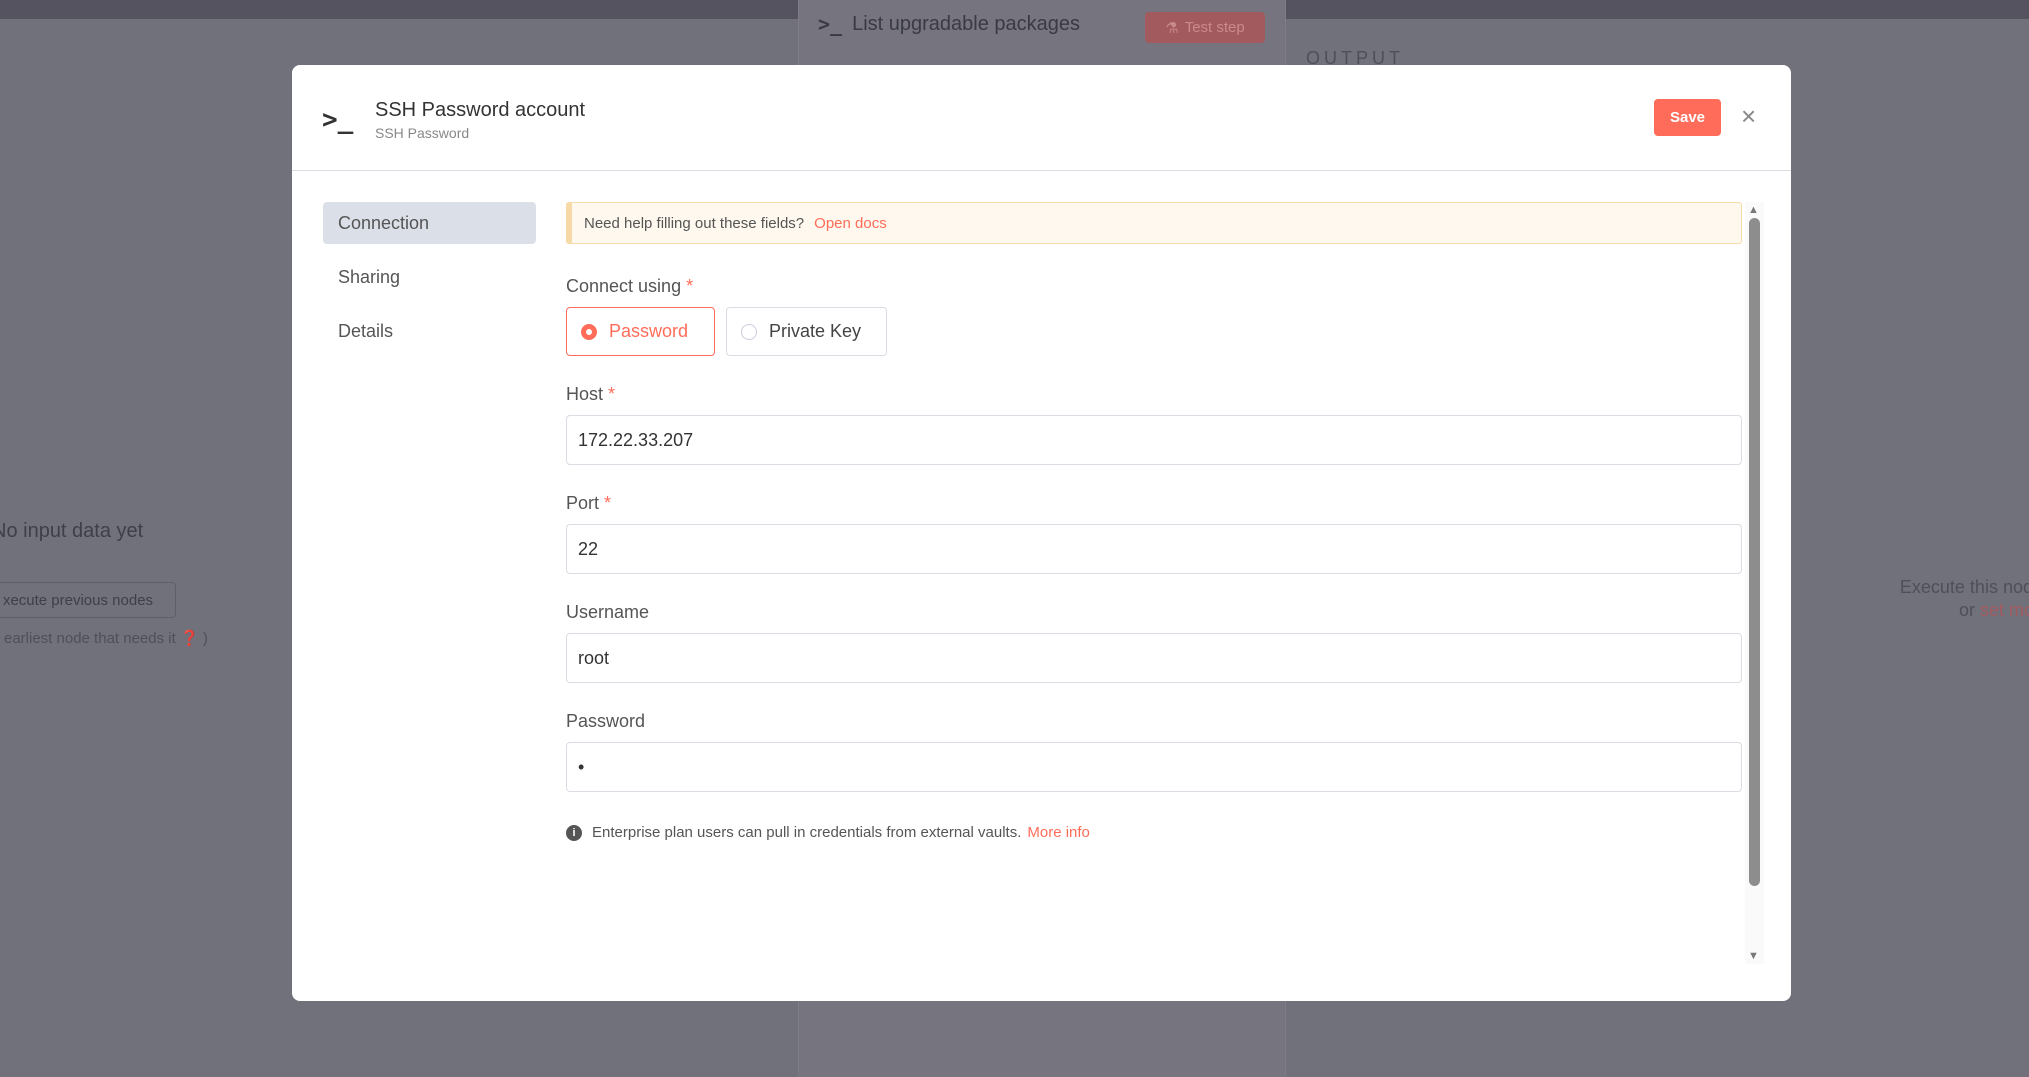 Image resolution: width=2029 pixels, height=1077 pixels. Describe the element at coordinates (1205, 27) in the screenshot. I see `test-step-button: ⚗ Test step` at that location.